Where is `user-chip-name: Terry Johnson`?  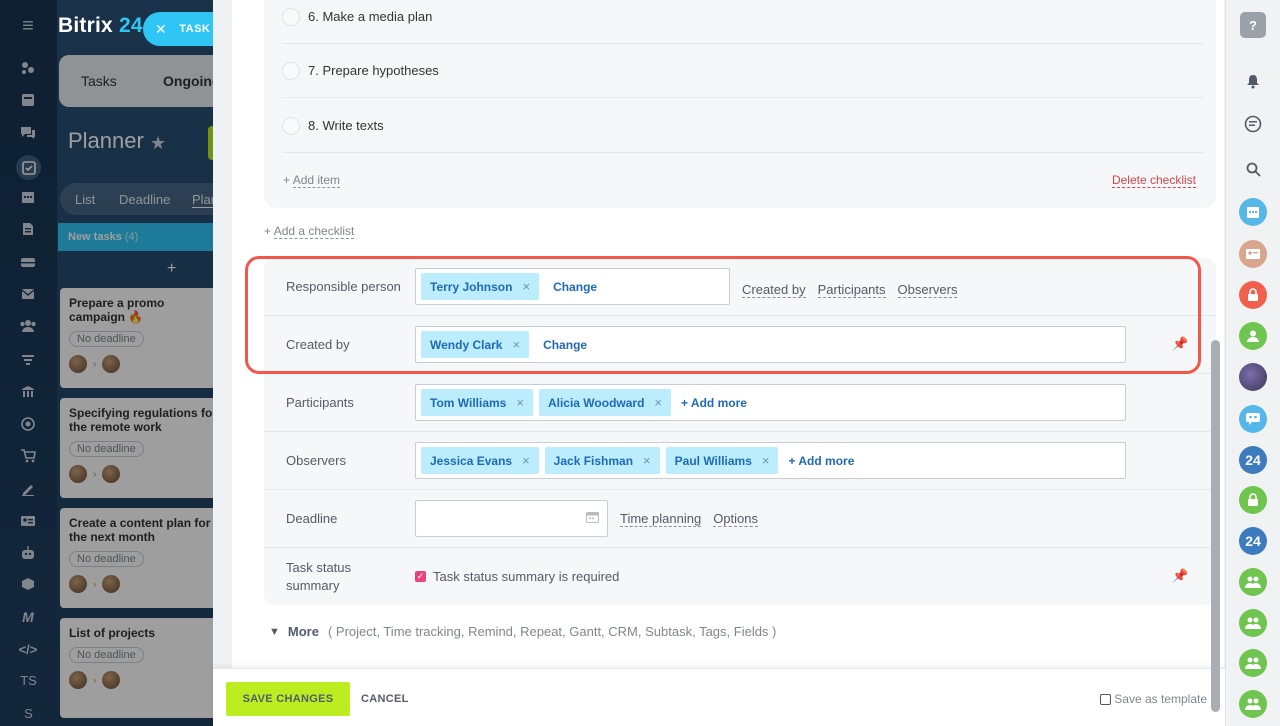
user-chip-name: Terry Johnson is located at coordinates (471, 286).